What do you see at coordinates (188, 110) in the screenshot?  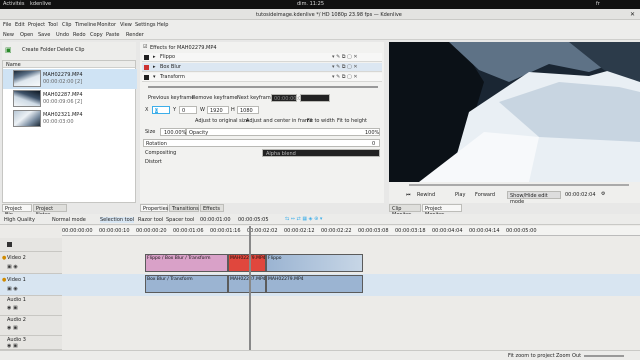 I see `y-field: 0` at bounding box center [188, 110].